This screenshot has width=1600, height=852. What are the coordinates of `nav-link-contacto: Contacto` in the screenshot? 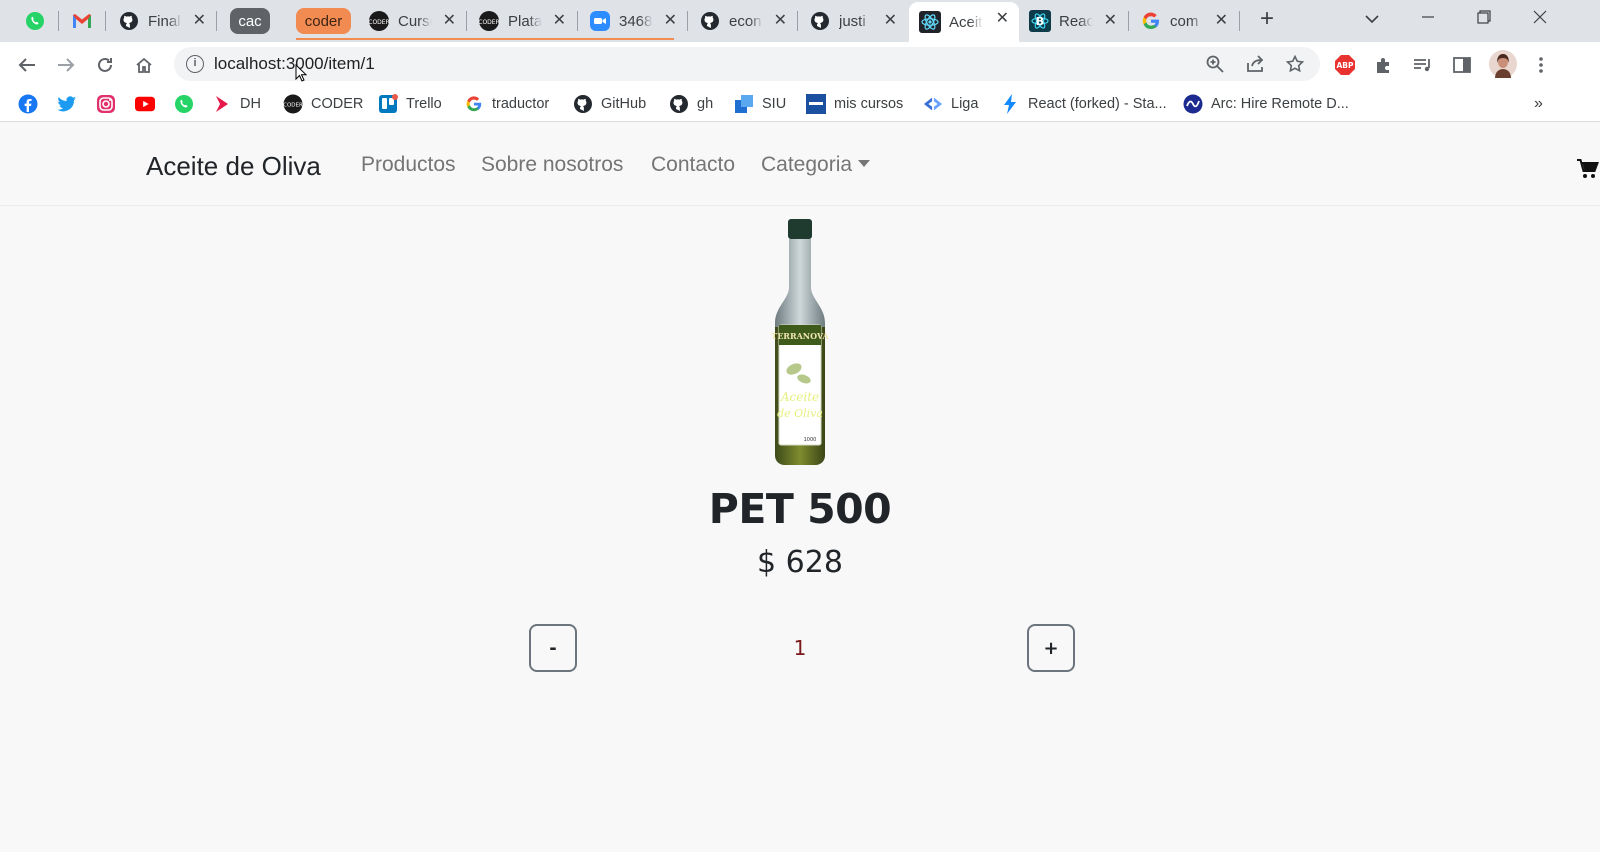 It's located at (693, 165).